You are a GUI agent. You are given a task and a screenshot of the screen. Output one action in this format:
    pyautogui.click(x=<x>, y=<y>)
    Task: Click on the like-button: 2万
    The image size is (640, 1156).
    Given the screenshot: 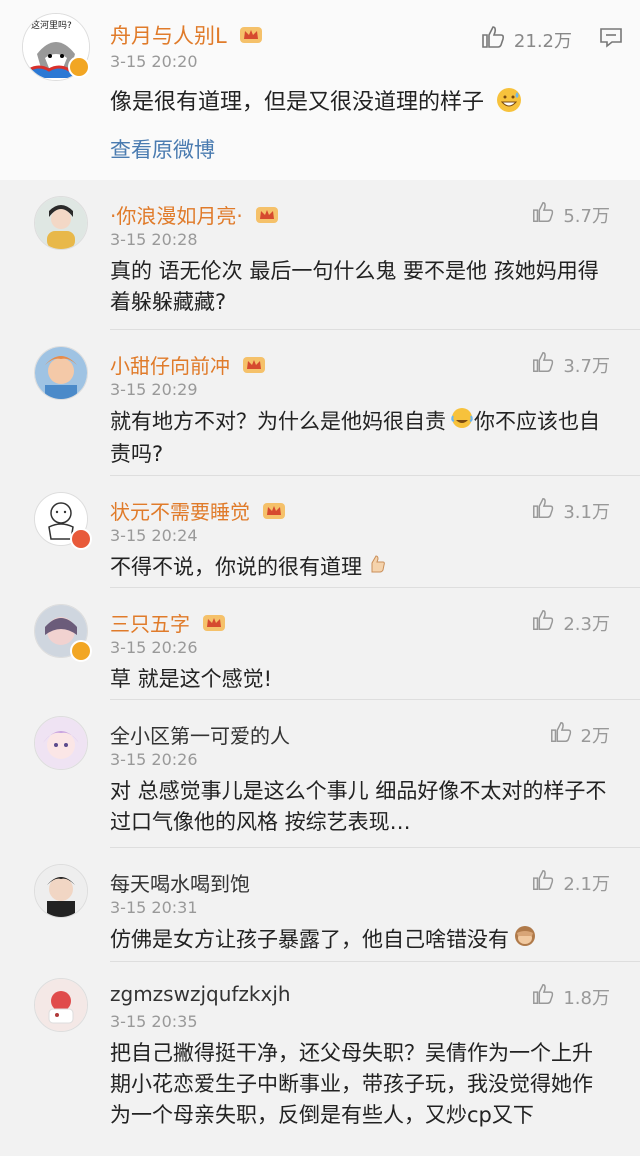 What is the action you would take?
    pyautogui.click(x=579, y=734)
    